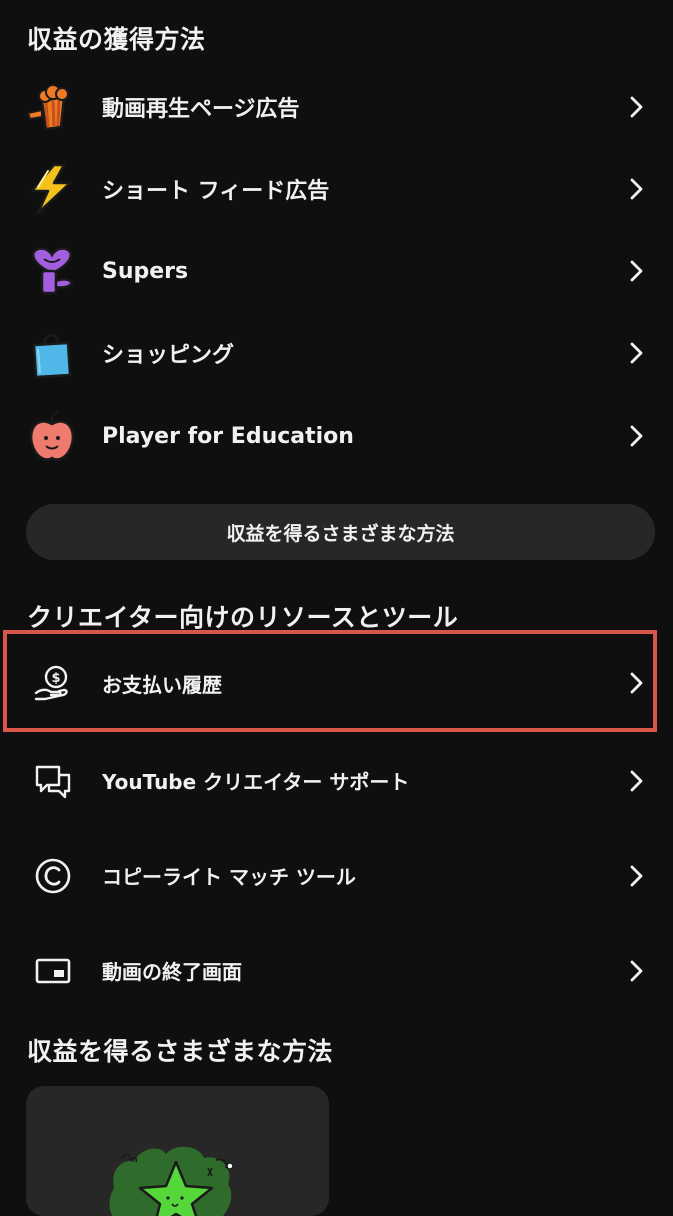  I want to click on monetization-item-player-for-education: Player for Education, so click(336, 436).